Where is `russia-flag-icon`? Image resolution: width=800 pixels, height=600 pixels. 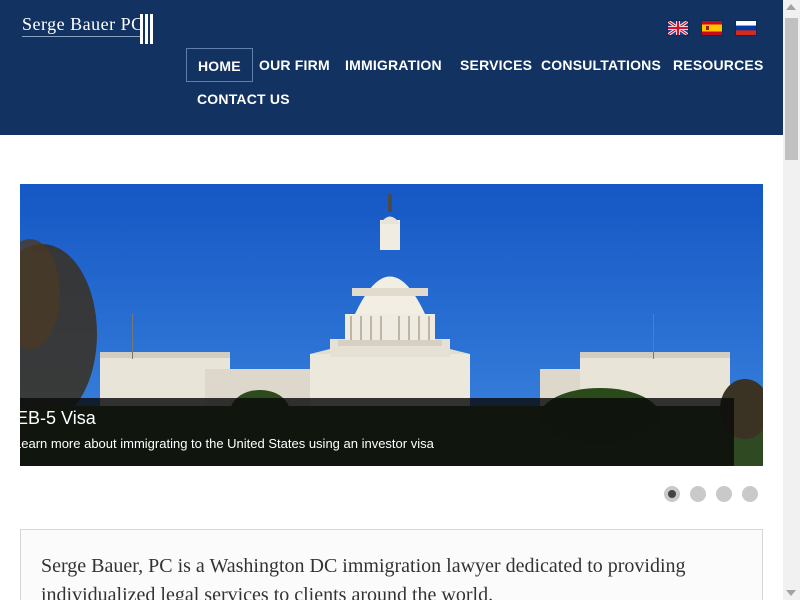
russia-flag-icon is located at coordinates (746, 28).